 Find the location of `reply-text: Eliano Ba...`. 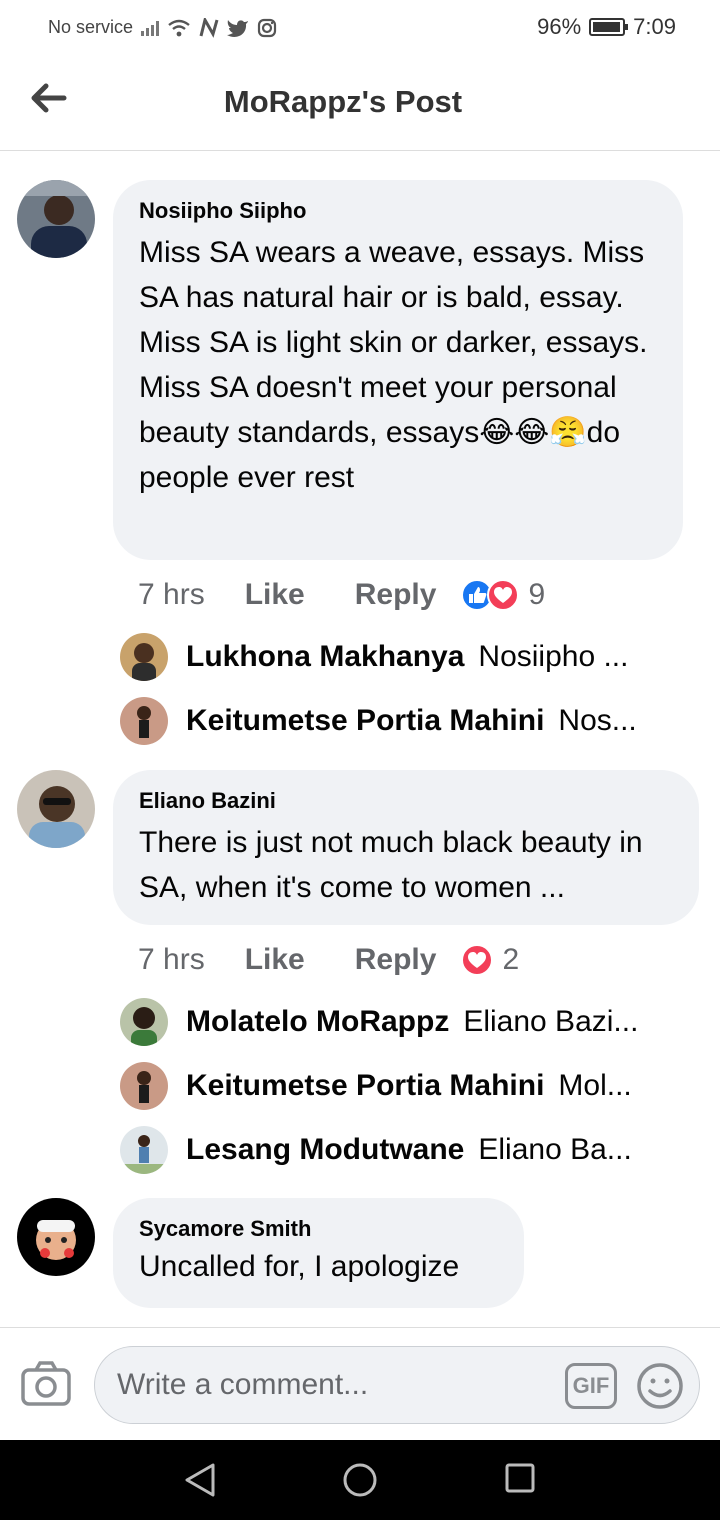

reply-text: Eliano Ba... is located at coordinates (555, 1149).